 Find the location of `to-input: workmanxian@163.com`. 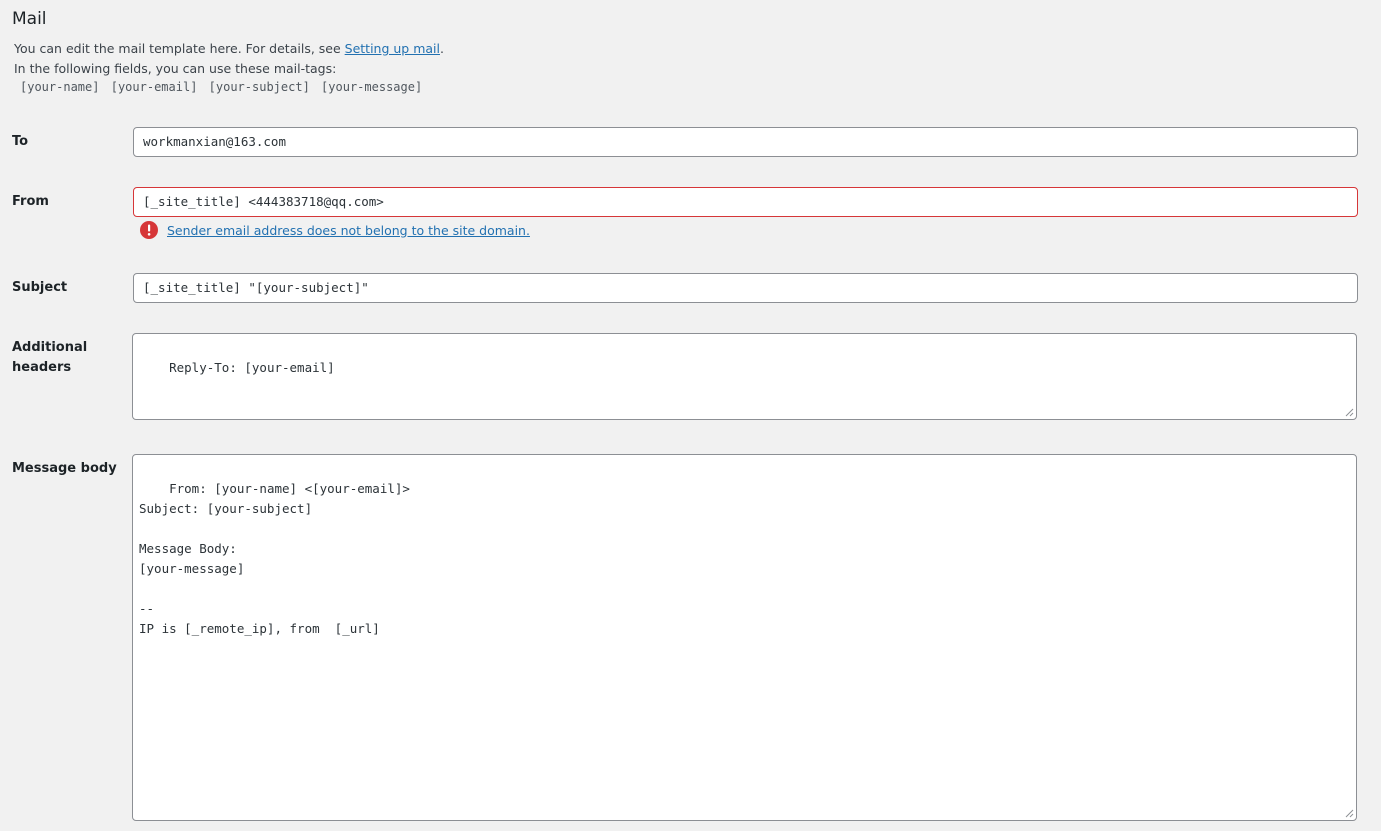

to-input: workmanxian@163.com is located at coordinates (745, 142).